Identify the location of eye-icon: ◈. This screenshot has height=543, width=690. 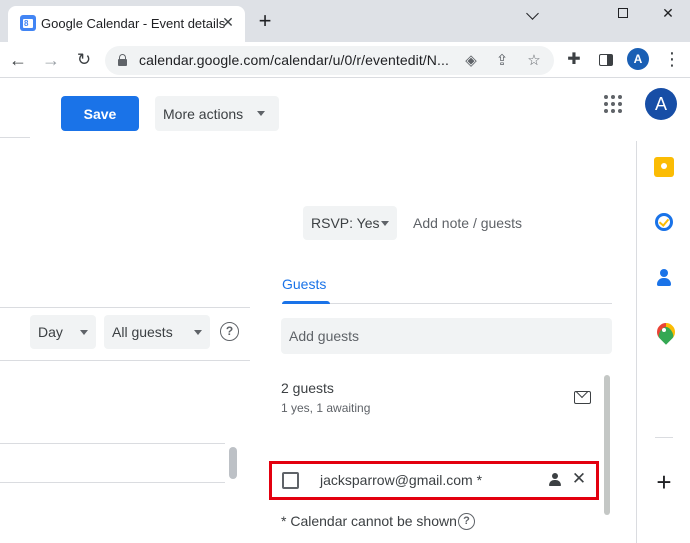
(471, 61).